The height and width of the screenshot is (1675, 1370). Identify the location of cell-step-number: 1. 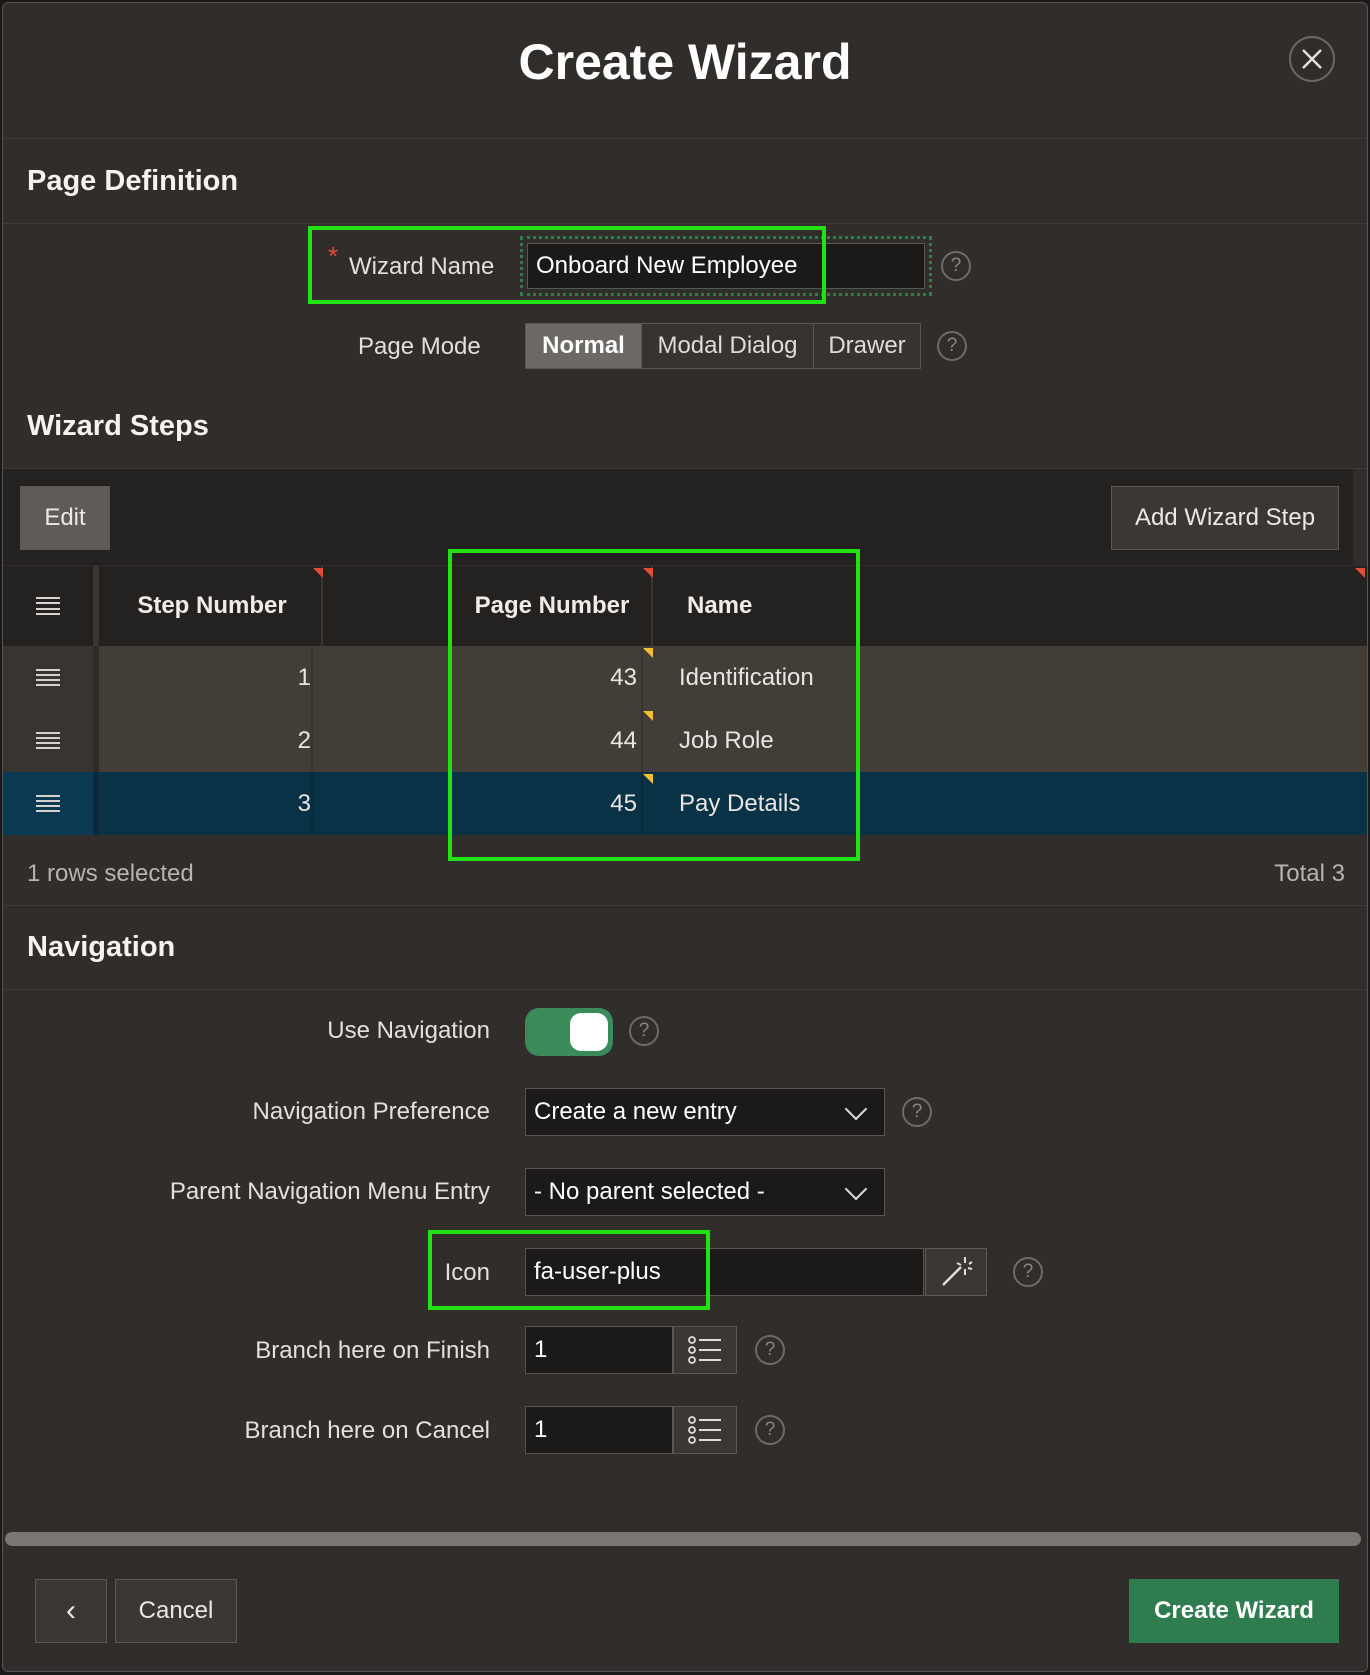
(208, 677).